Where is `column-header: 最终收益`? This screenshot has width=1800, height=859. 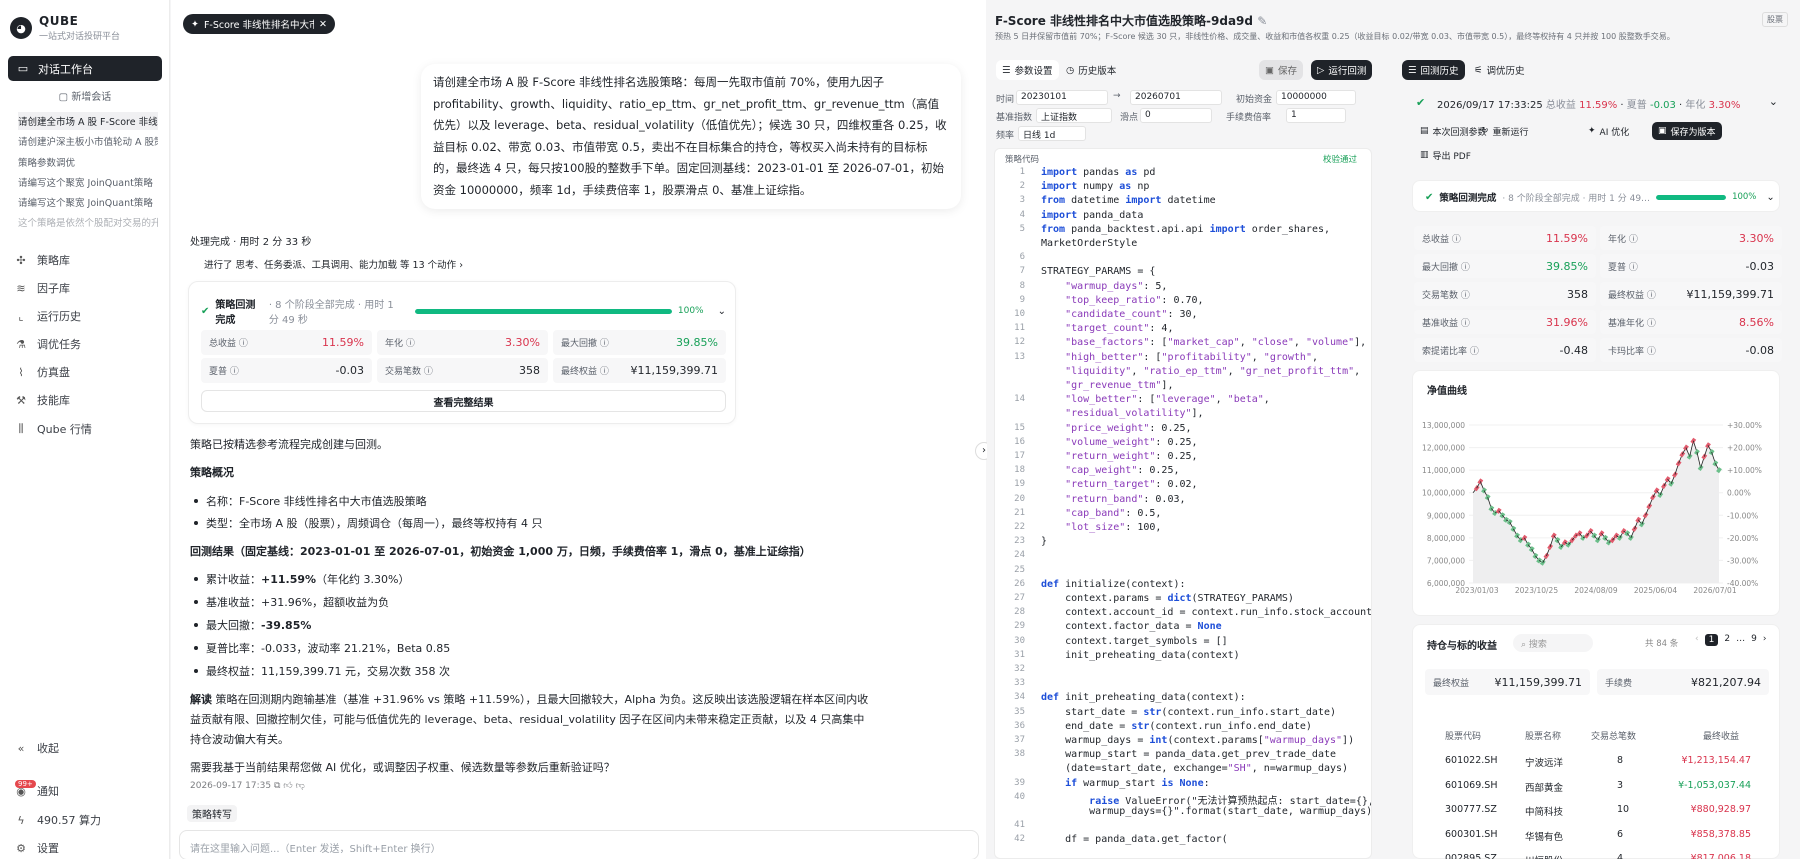 column-header: 最终收益 is located at coordinates (1721, 735).